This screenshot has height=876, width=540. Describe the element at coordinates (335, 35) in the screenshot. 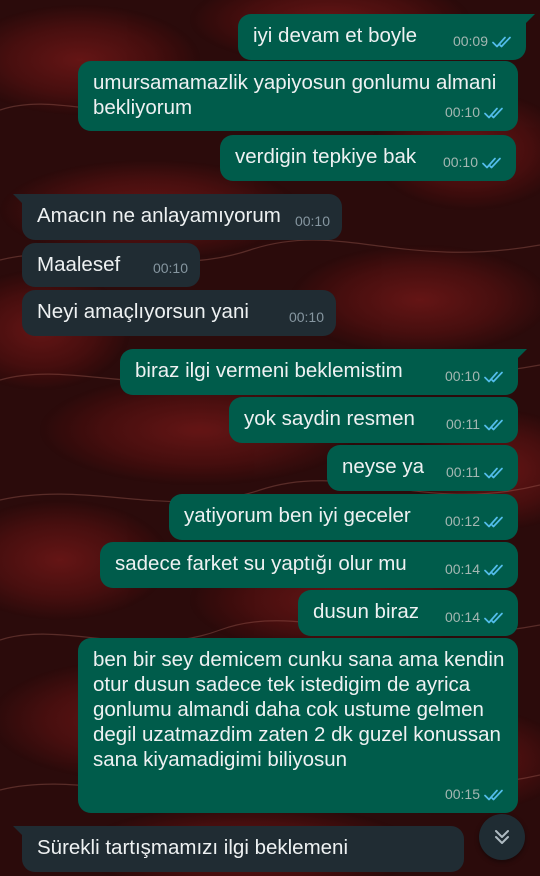

I see `message-text: iyi devam et boyle` at that location.